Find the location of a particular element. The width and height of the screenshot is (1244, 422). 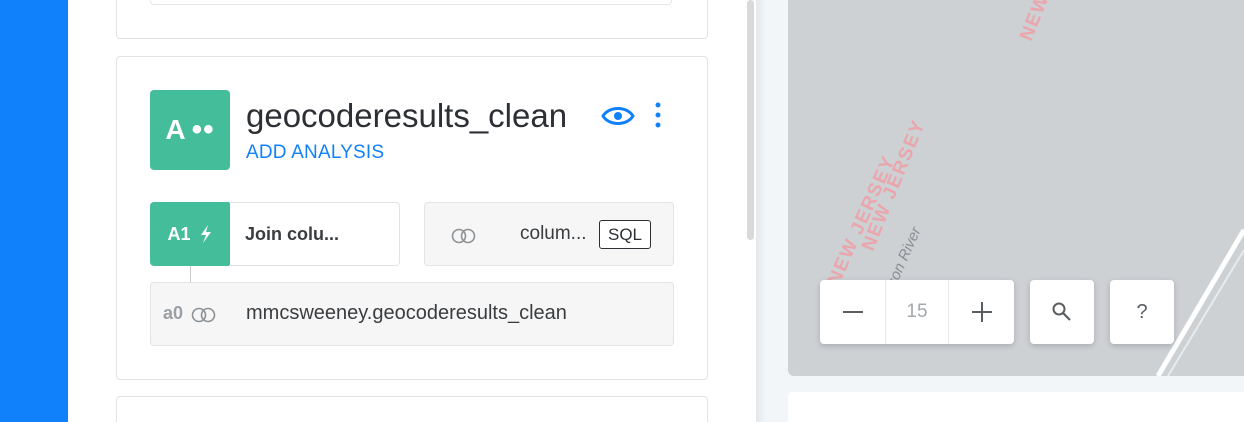

lightning-icon is located at coordinates (205, 234).